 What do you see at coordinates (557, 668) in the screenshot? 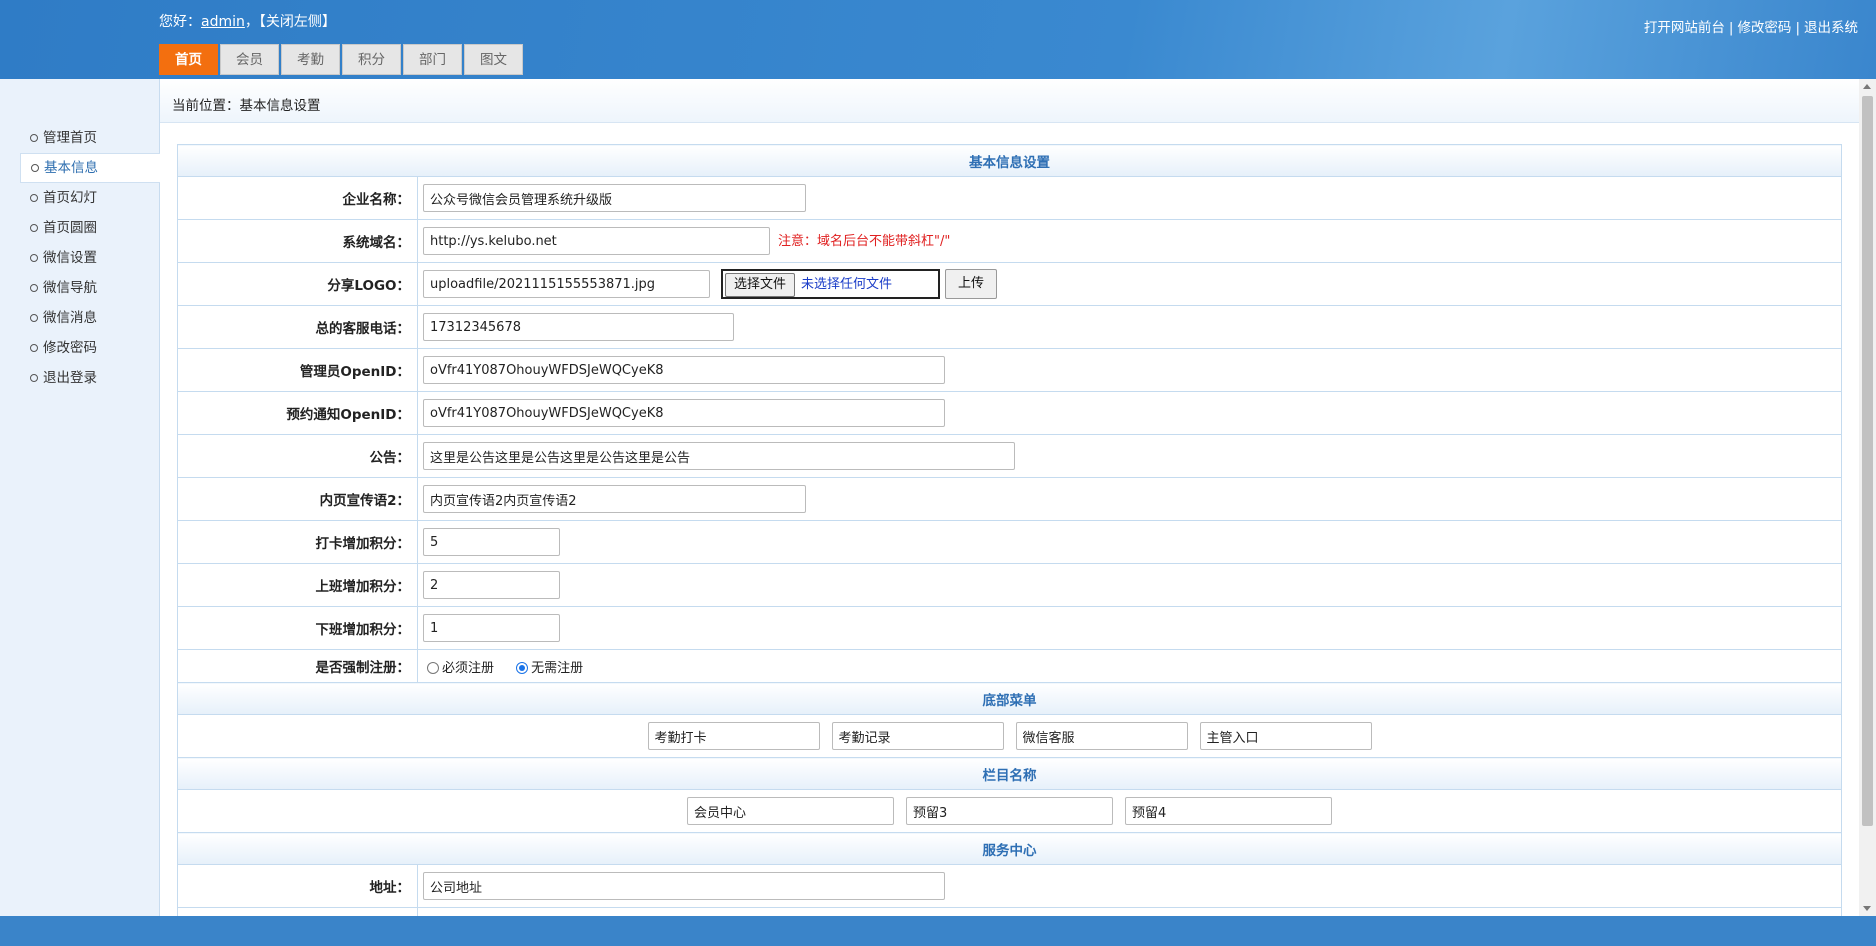
I see `radio-label: 无需注册` at bounding box center [557, 668].